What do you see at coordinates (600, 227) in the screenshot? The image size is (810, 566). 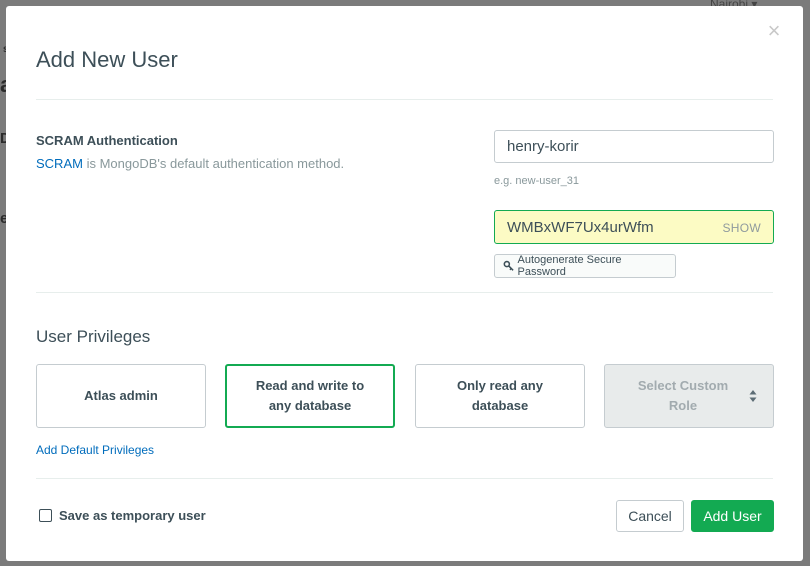 I see `password-input` at bounding box center [600, 227].